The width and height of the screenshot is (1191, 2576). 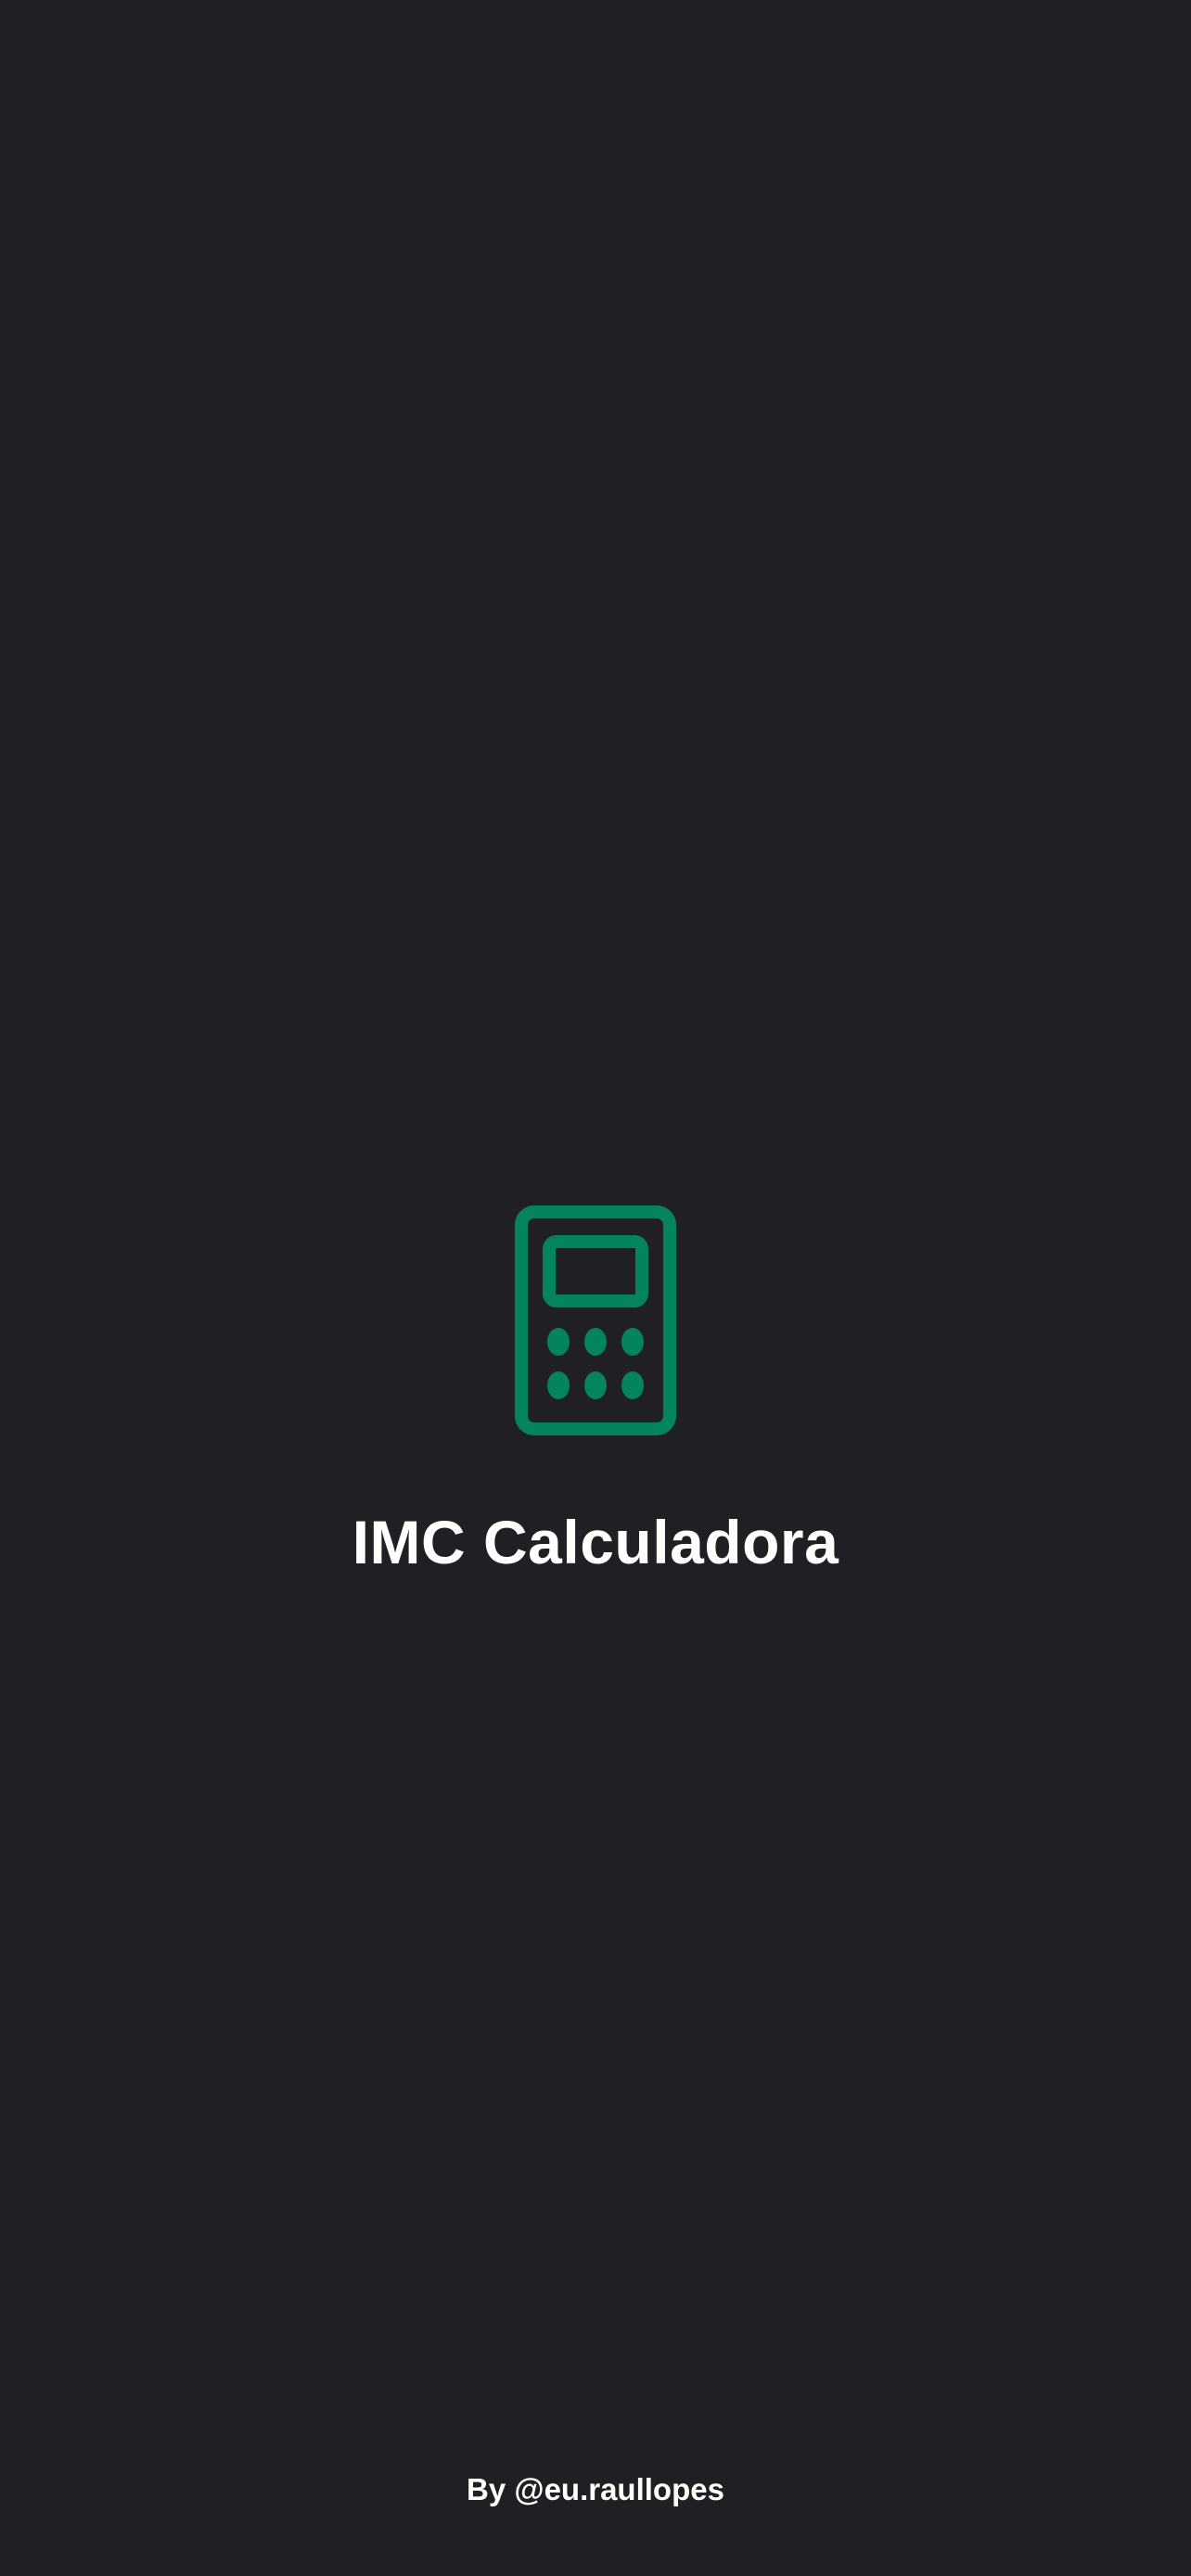 I want to click on app-logo, so click(x=595, y=1320).